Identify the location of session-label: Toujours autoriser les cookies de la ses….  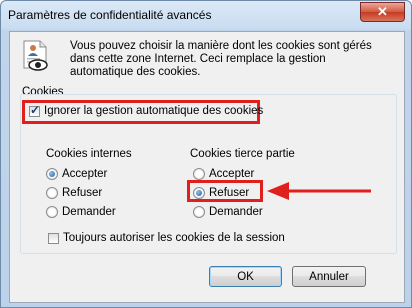
(174, 238).